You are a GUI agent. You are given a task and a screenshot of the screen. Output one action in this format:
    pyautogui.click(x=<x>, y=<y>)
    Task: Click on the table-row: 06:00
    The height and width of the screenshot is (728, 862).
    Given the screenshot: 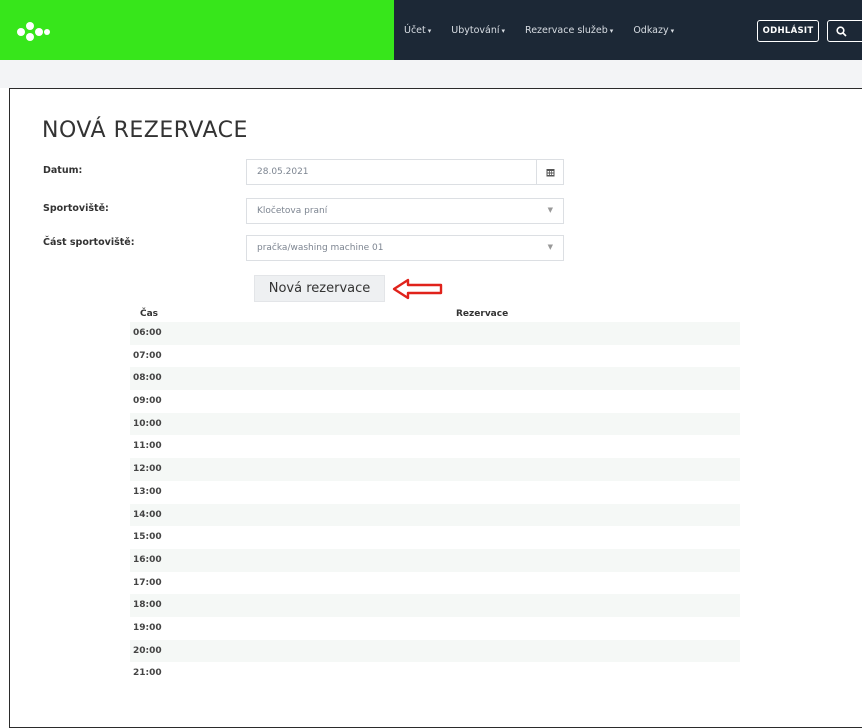 What is the action you would take?
    pyautogui.click(x=435, y=333)
    